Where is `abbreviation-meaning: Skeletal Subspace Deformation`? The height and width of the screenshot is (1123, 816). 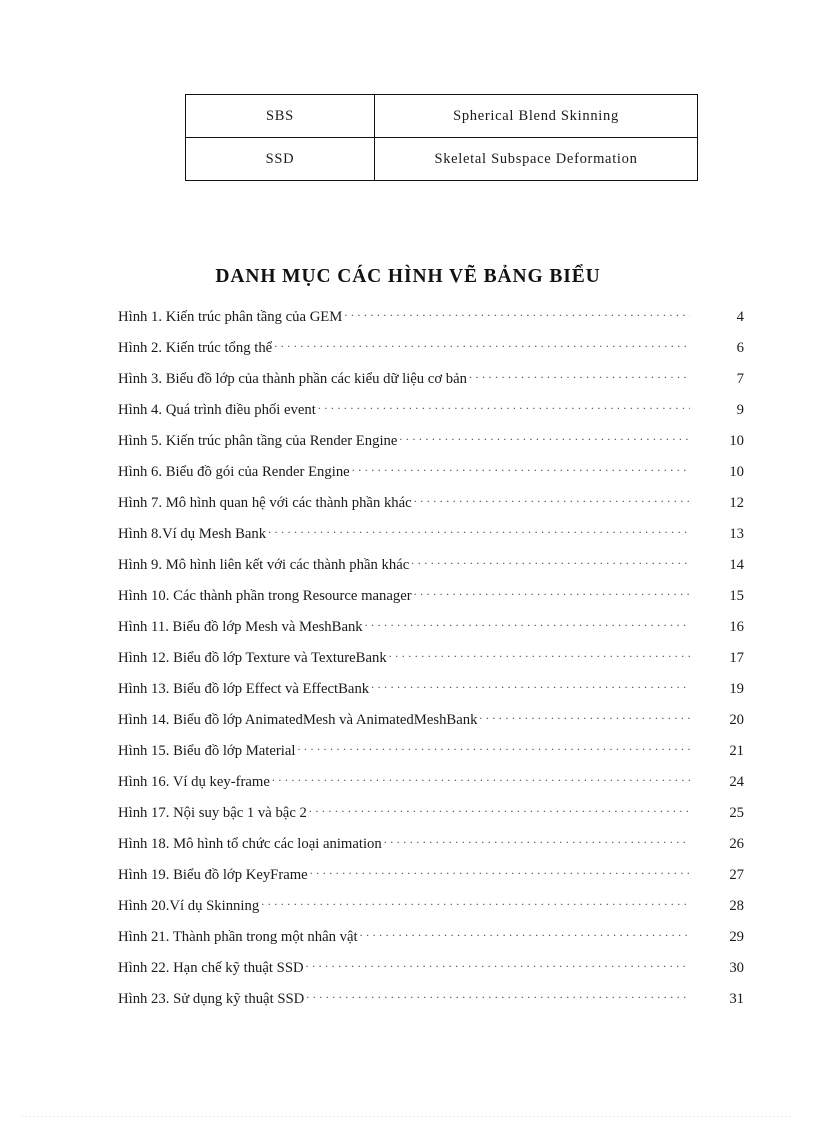 abbreviation-meaning: Skeletal Subspace Deformation is located at coordinates (536, 159).